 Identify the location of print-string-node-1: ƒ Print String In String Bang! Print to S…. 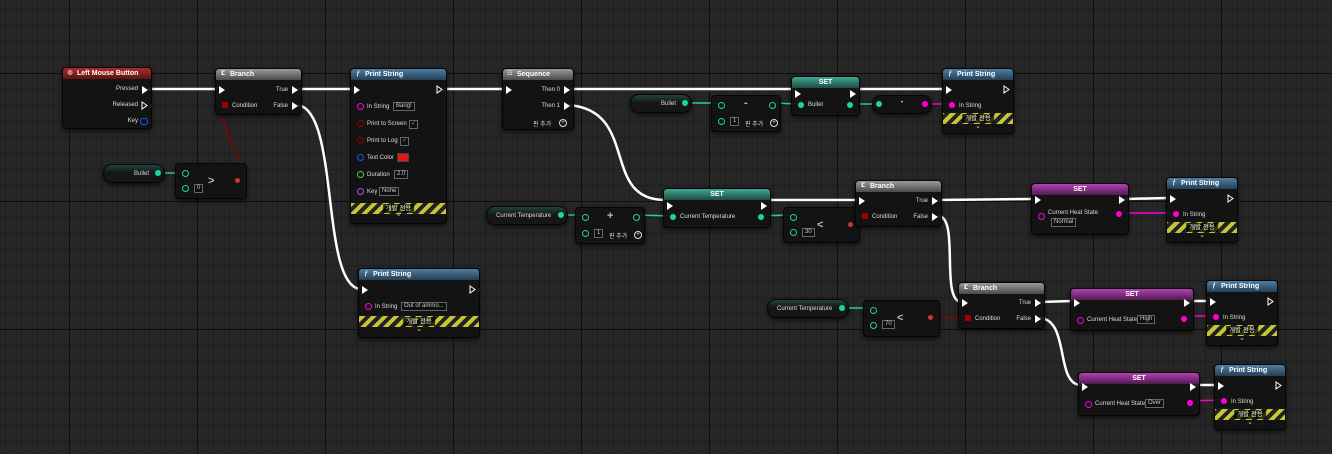
(398, 146).